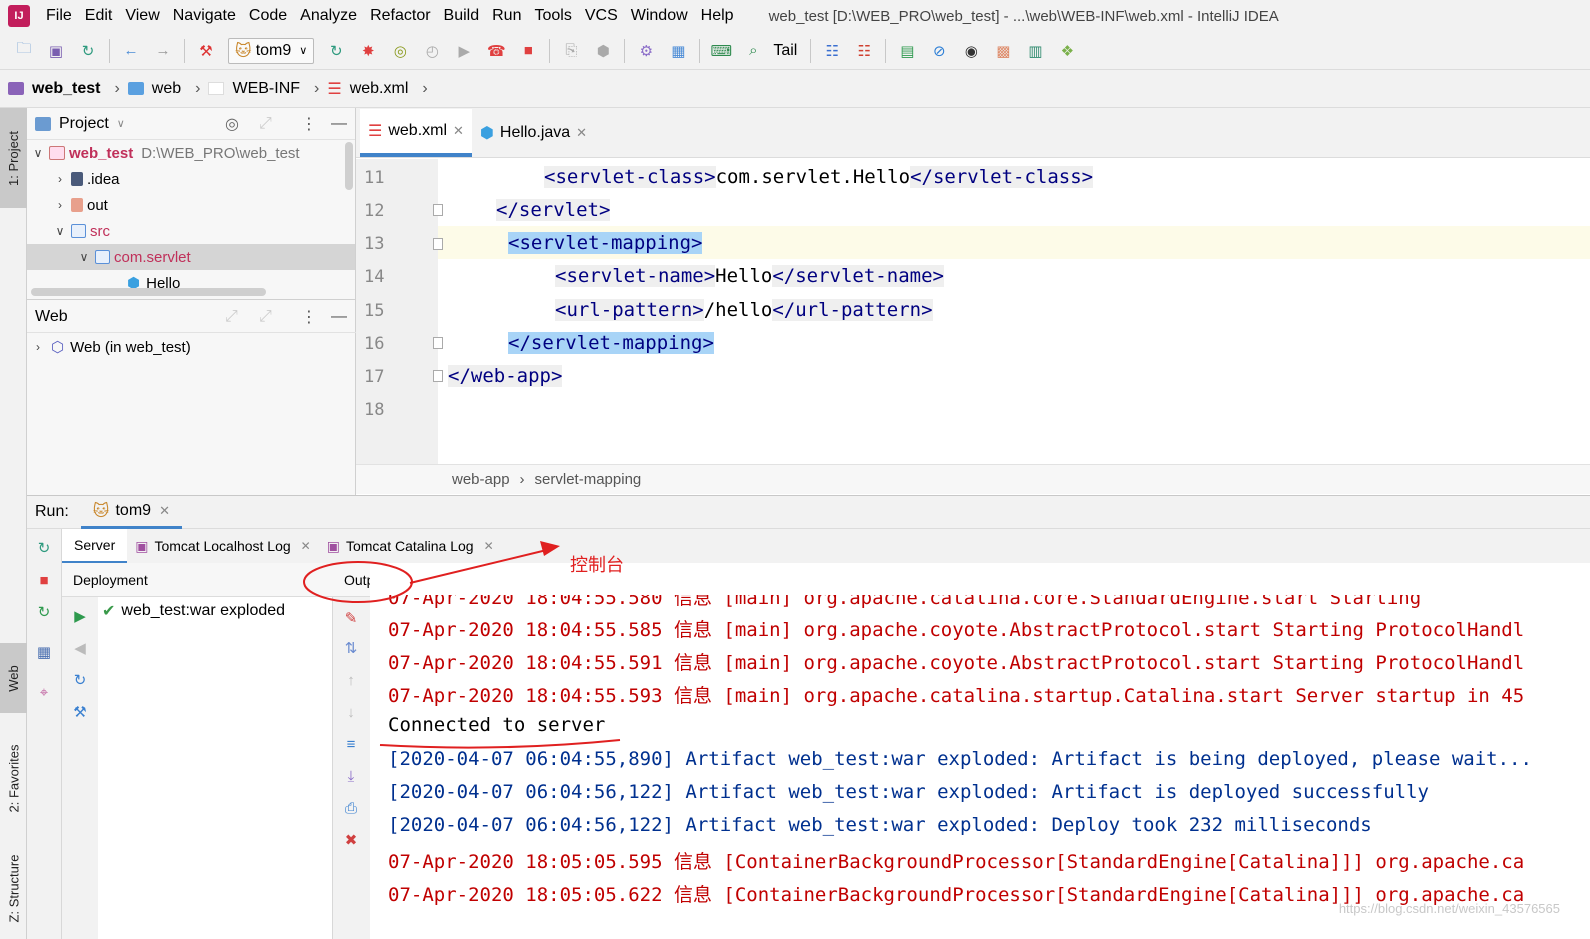  I want to click on soft-wrap-icon: ≡, so click(351, 744).